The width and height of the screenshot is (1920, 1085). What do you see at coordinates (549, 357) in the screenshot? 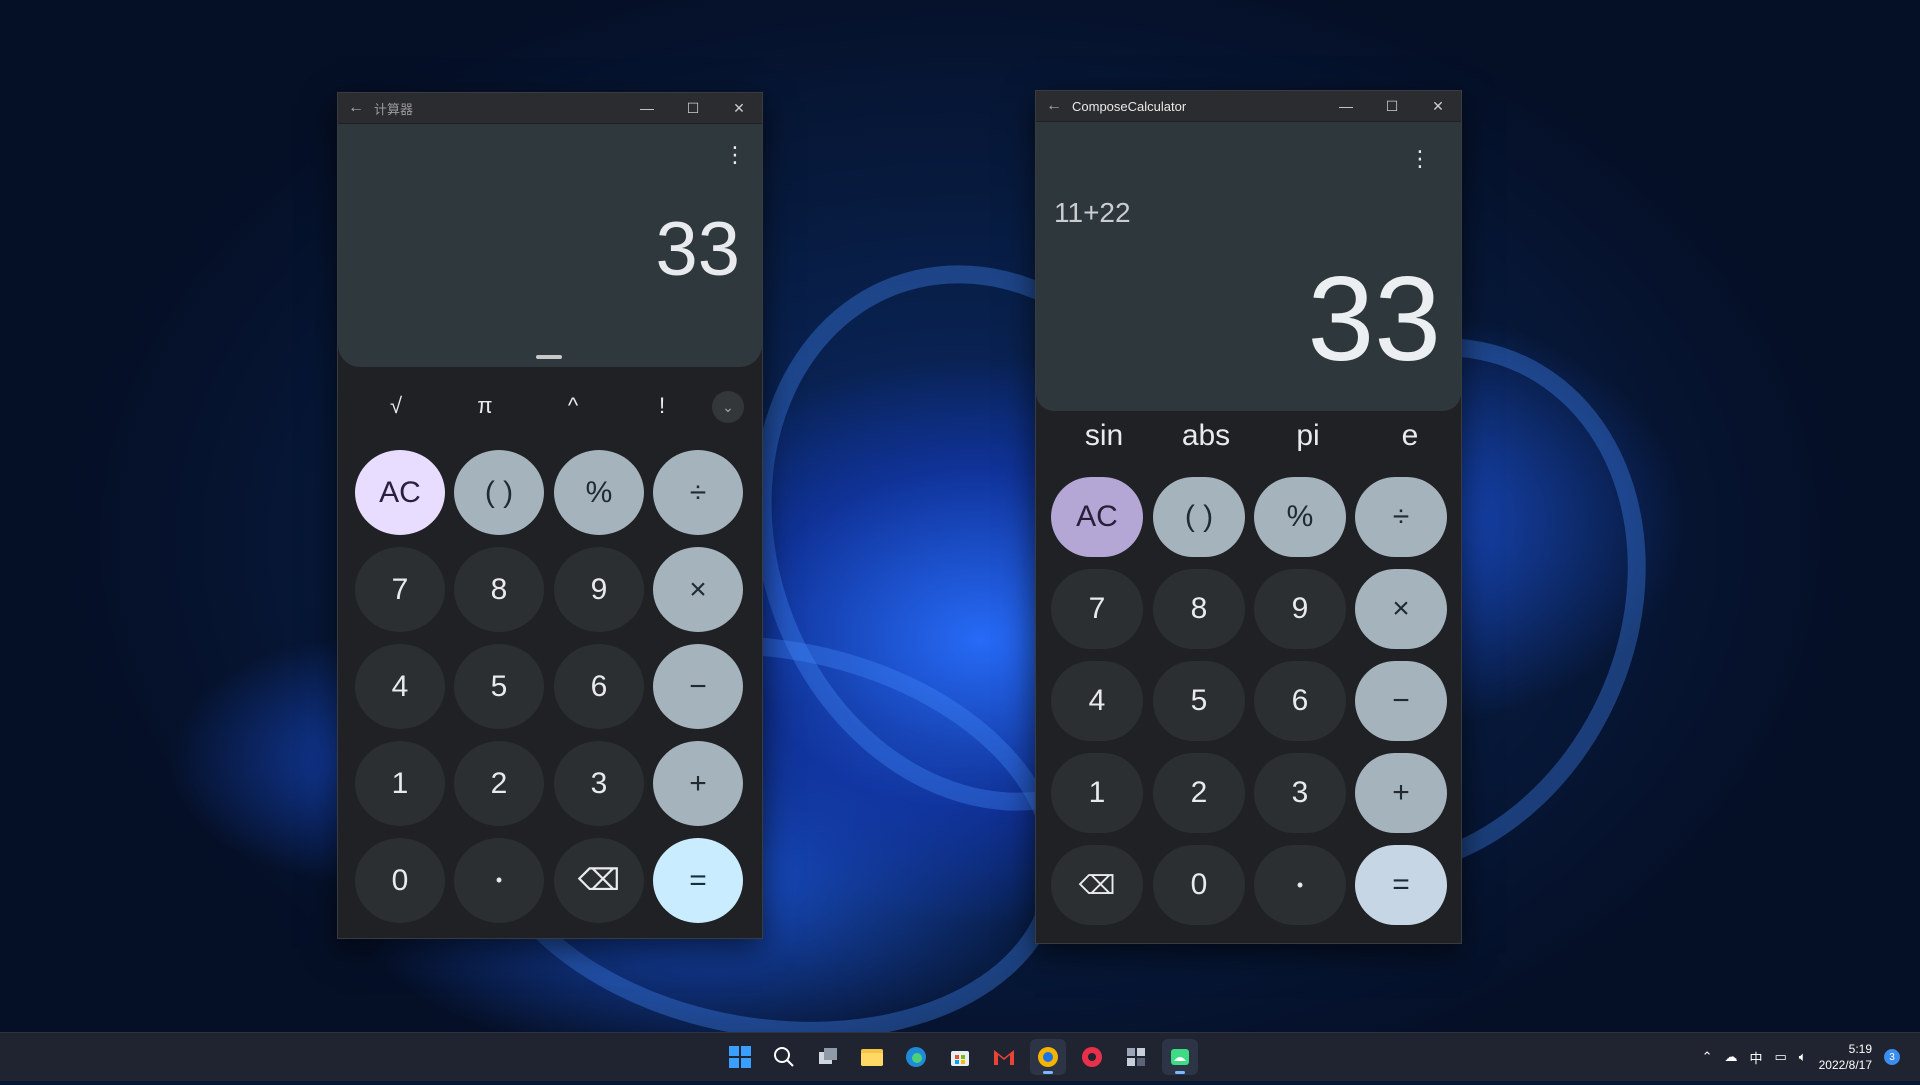
I see `drag-handle` at bounding box center [549, 357].